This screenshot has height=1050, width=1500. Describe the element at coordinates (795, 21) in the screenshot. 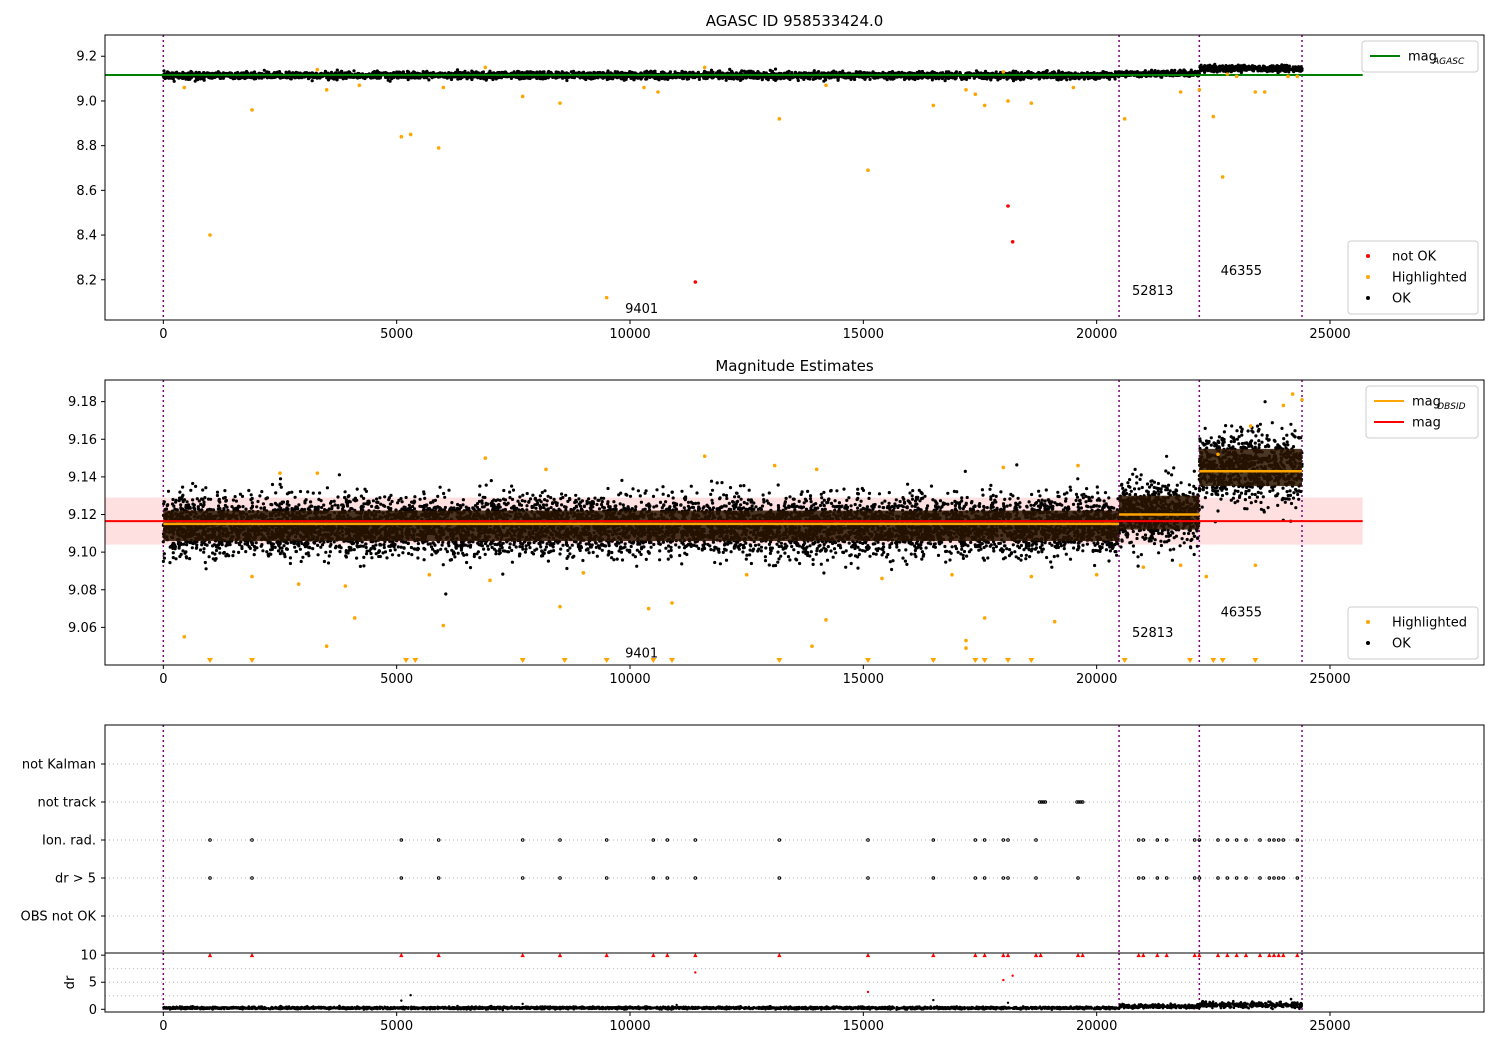

I see `chart-title: AGASC ID 958533424.0` at that location.